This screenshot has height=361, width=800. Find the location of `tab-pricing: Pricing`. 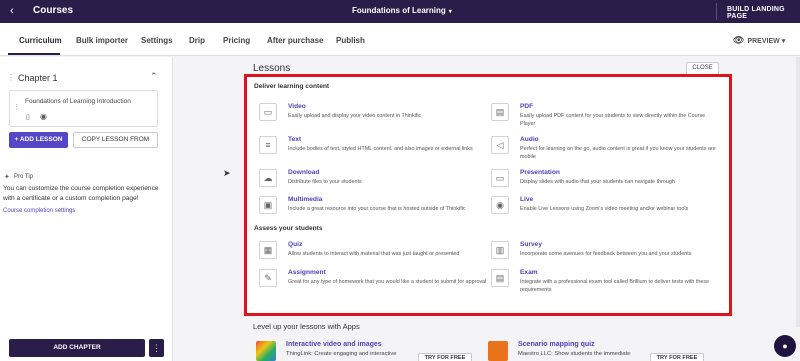

tab-pricing: Pricing is located at coordinates (236, 40).